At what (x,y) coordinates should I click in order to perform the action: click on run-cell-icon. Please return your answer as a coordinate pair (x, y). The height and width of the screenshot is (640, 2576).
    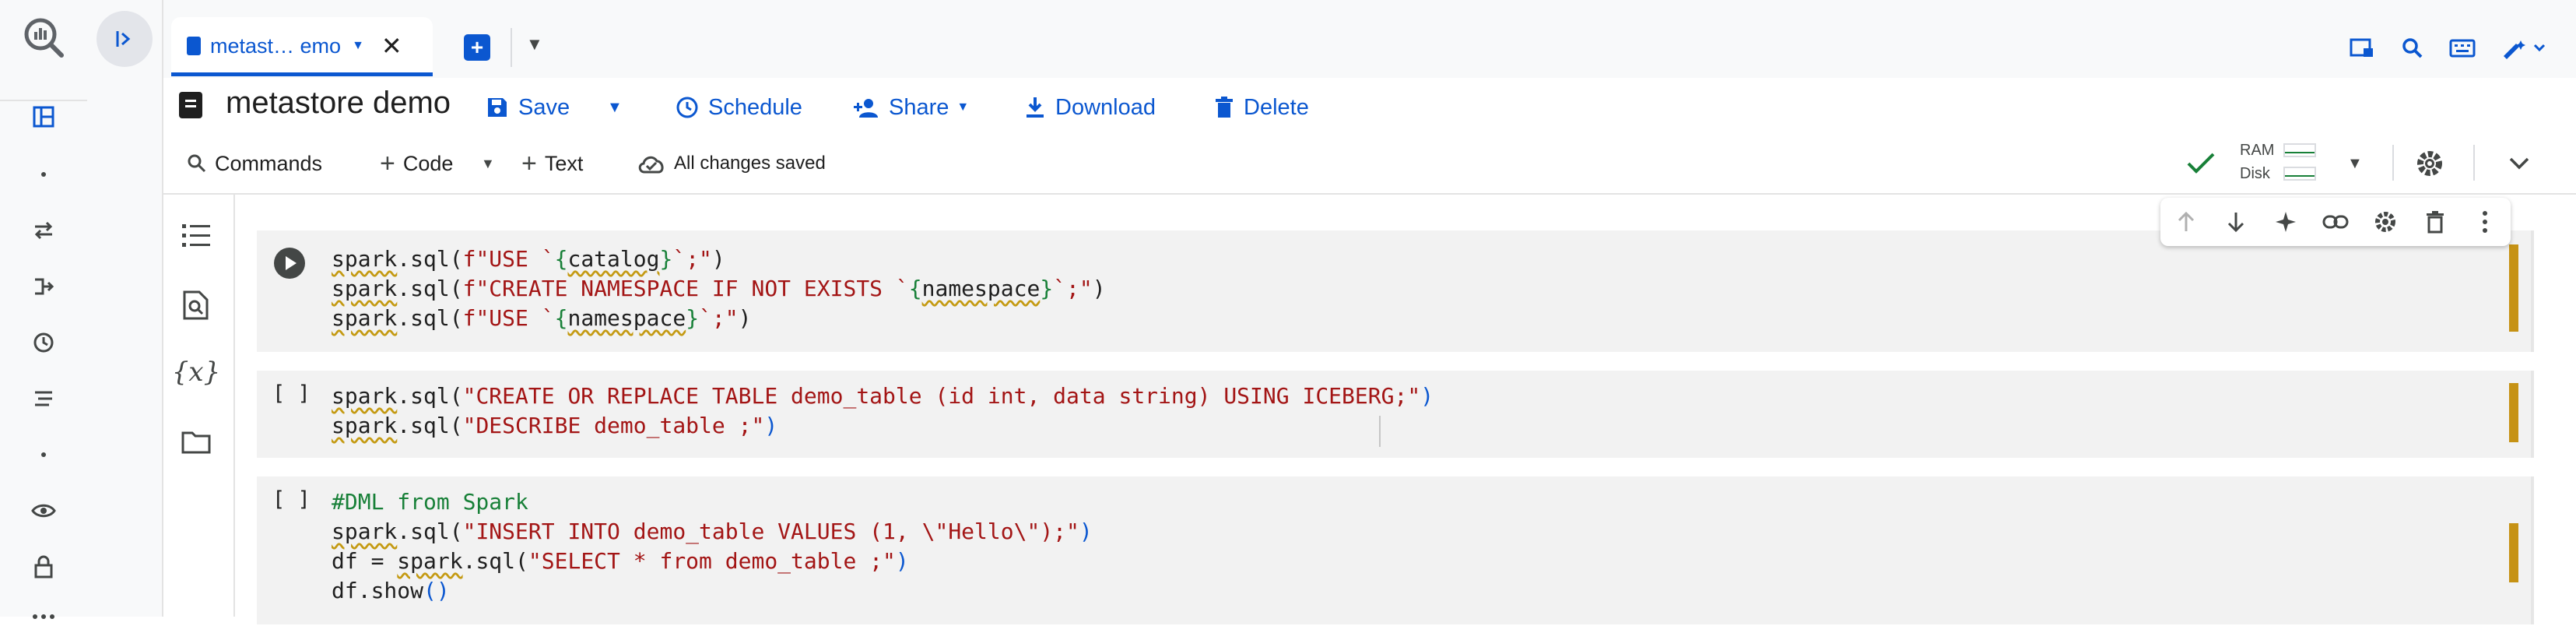
    Looking at the image, I should click on (290, 263).